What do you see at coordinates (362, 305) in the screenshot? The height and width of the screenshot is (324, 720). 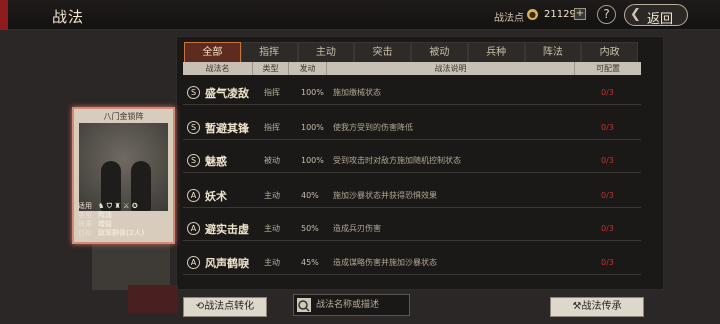 I see `search-input` at bounding box center [362, 305].